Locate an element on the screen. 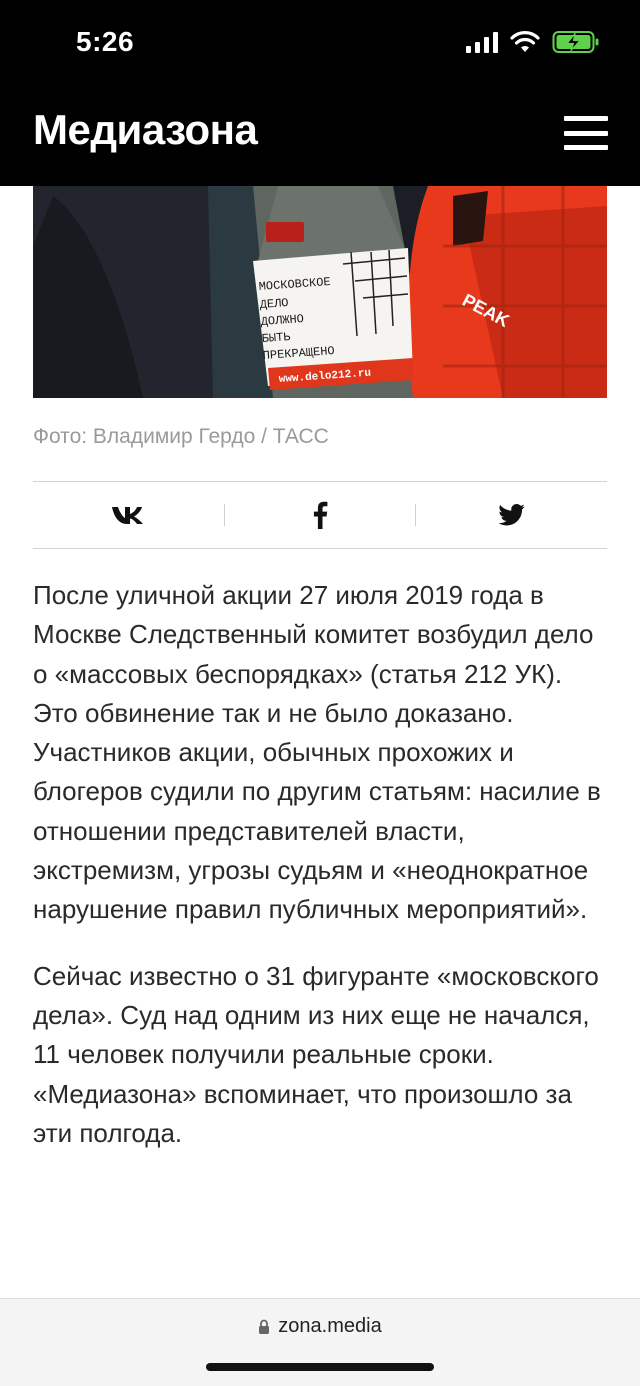  site-header: Медиазона is located at coordinates (320, 140).